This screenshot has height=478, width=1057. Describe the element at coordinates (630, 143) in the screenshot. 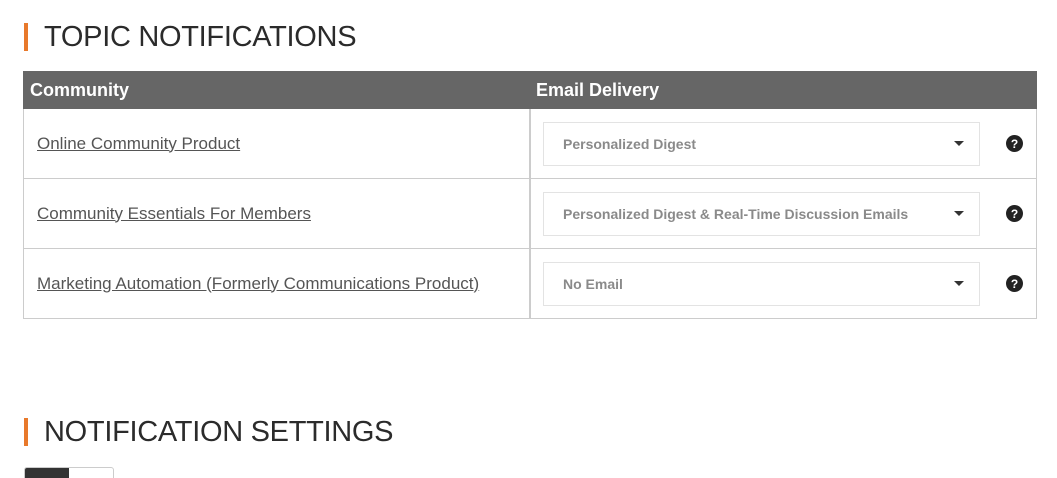

I see `email-delivery-selected-value: Personalized Digest` at that location.